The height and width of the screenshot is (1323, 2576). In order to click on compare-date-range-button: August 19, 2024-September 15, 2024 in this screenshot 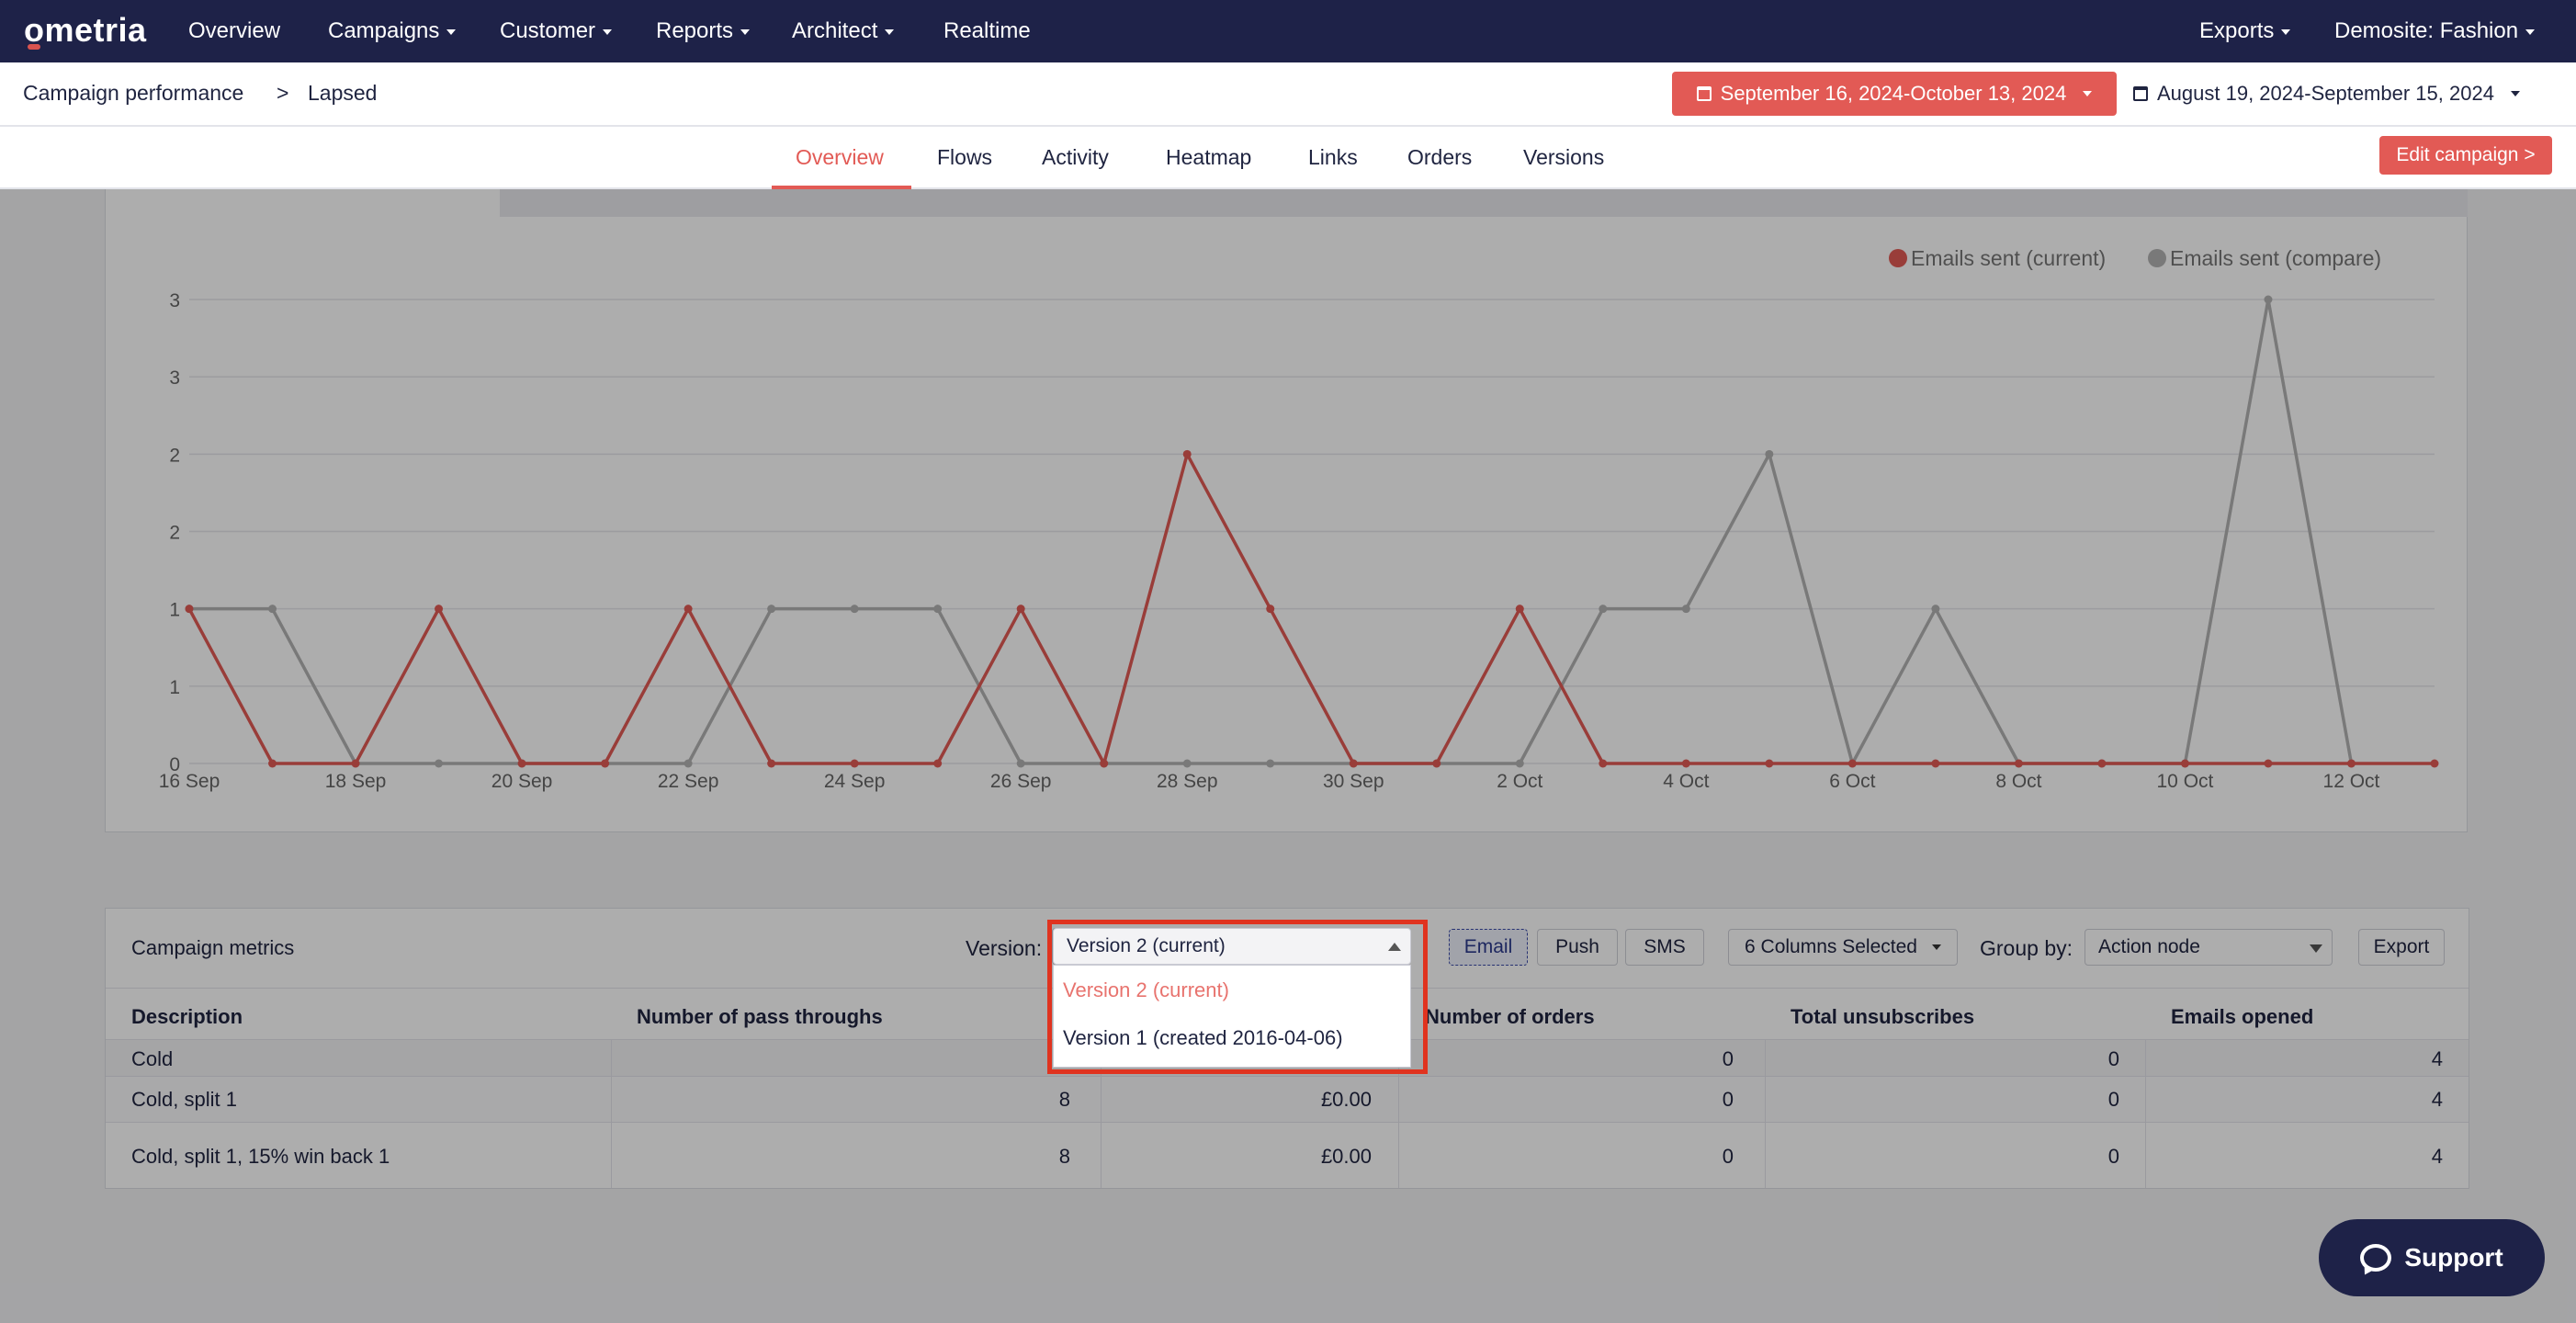, I will do `click(2335, 94)`.